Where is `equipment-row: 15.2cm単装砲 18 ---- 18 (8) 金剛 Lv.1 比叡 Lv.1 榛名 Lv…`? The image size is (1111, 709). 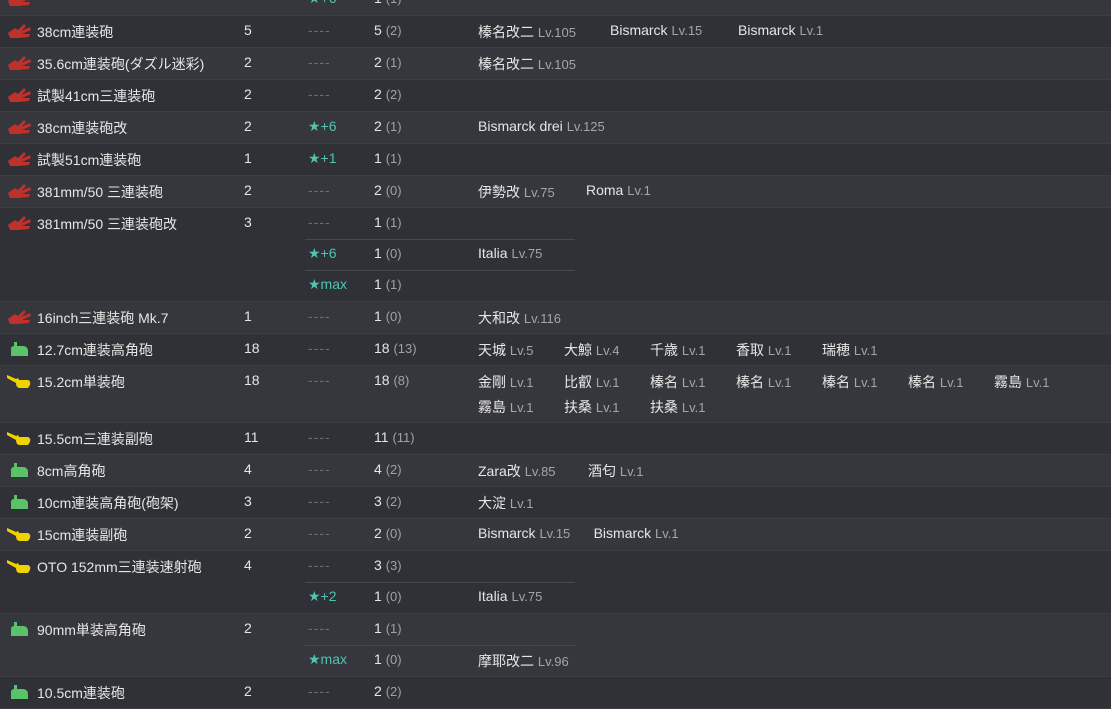 equipment-row: 15.2cm単装砲 18 ---- 18 (8) 金剛 Lv.1 比叡 Lv.1 榛名 Lv… is located at coordinates (555, 394).